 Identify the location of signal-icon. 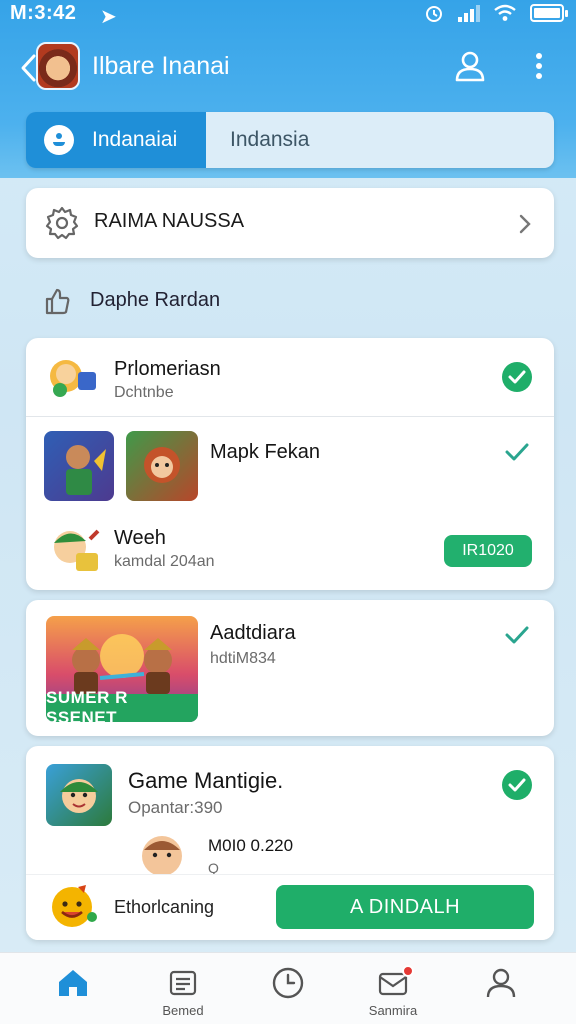
(469, 13).